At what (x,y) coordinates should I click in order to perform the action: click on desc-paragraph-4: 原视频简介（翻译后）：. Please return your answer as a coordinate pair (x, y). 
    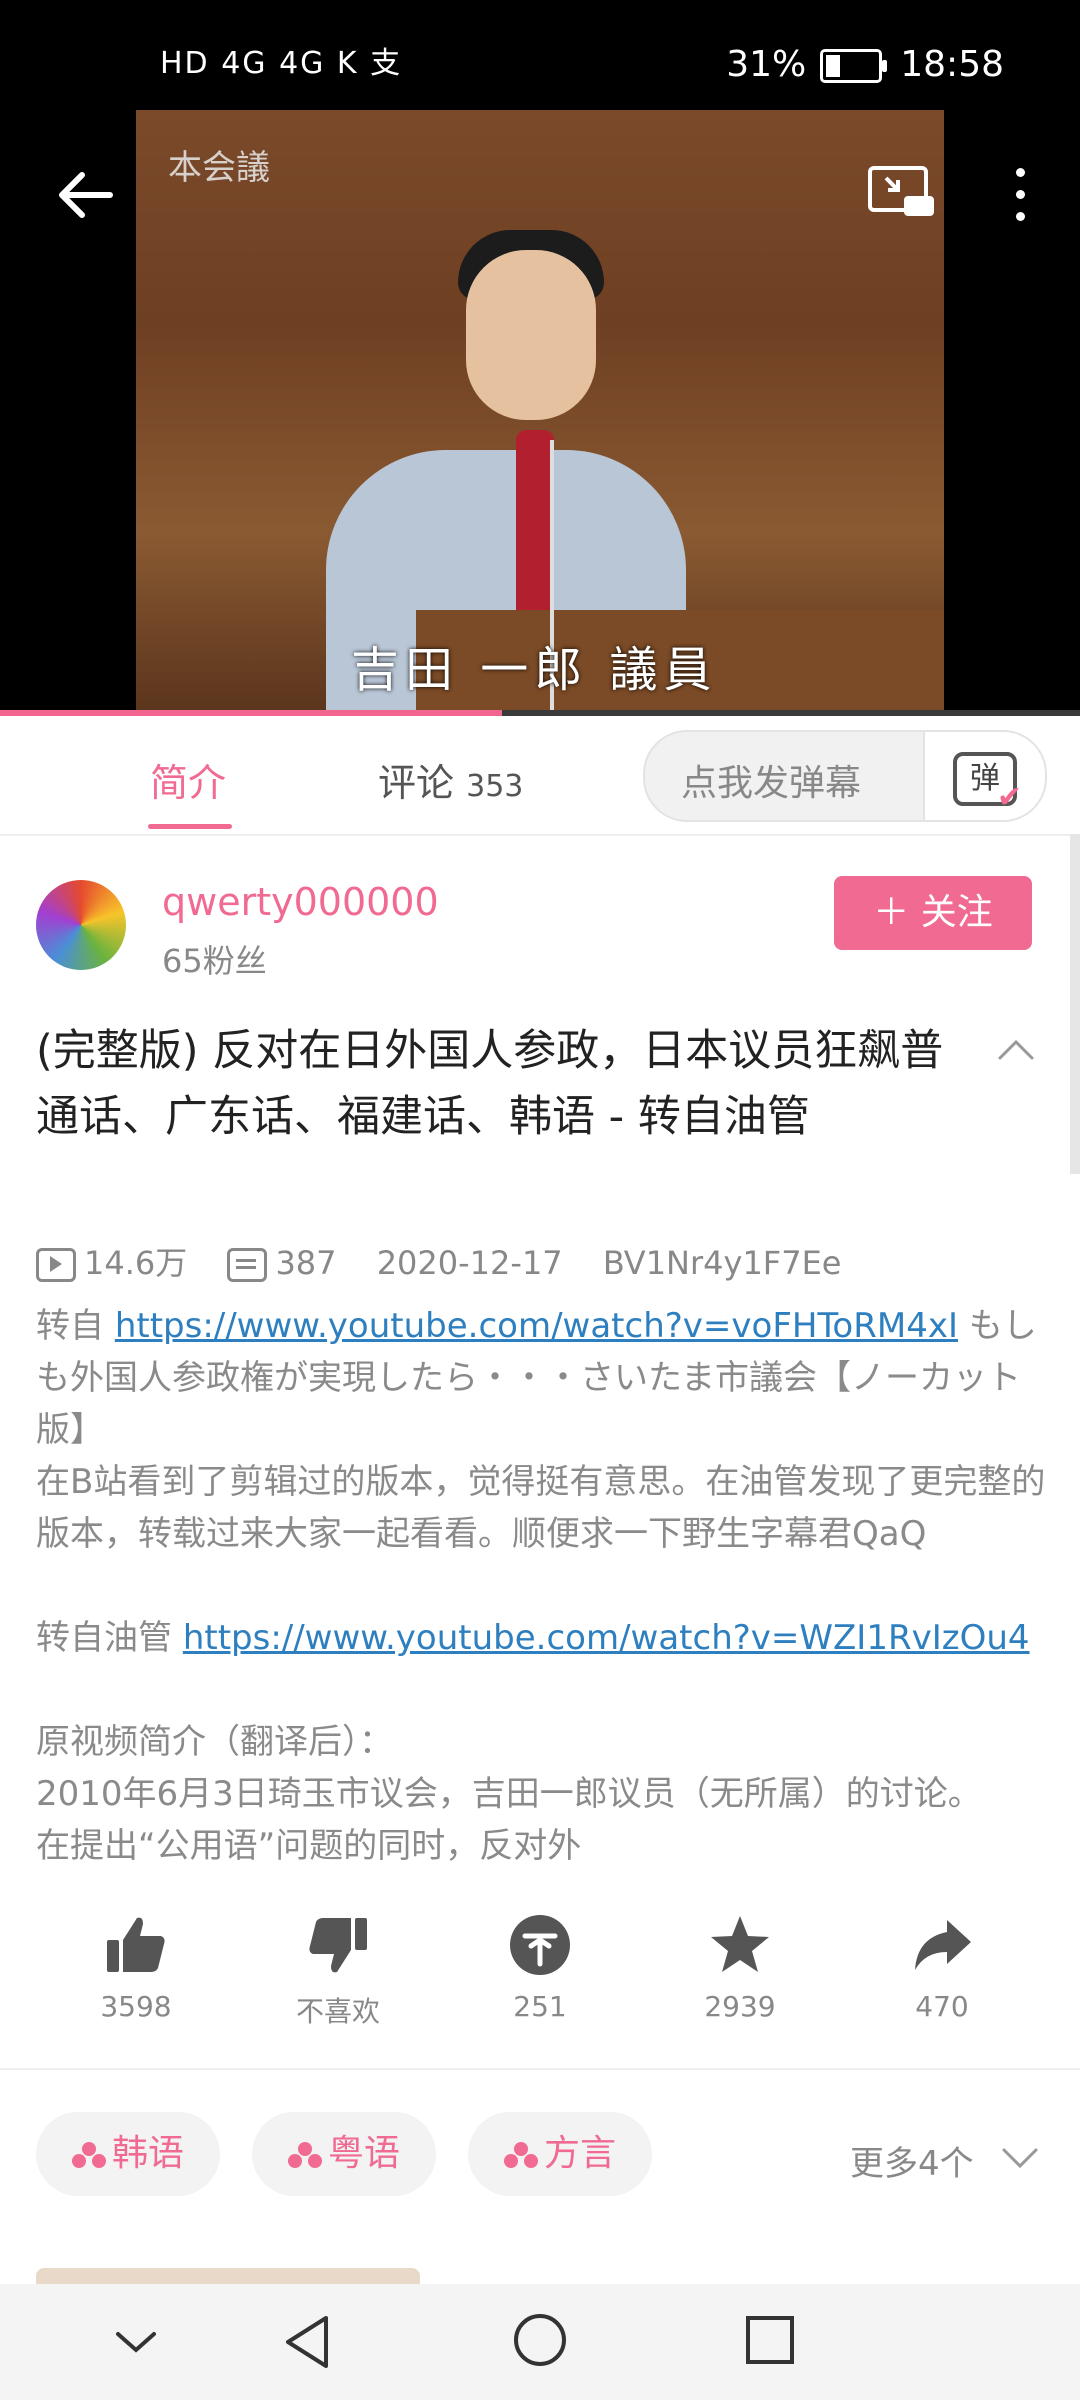
    Looking at the image, I should click on (214, 1742).